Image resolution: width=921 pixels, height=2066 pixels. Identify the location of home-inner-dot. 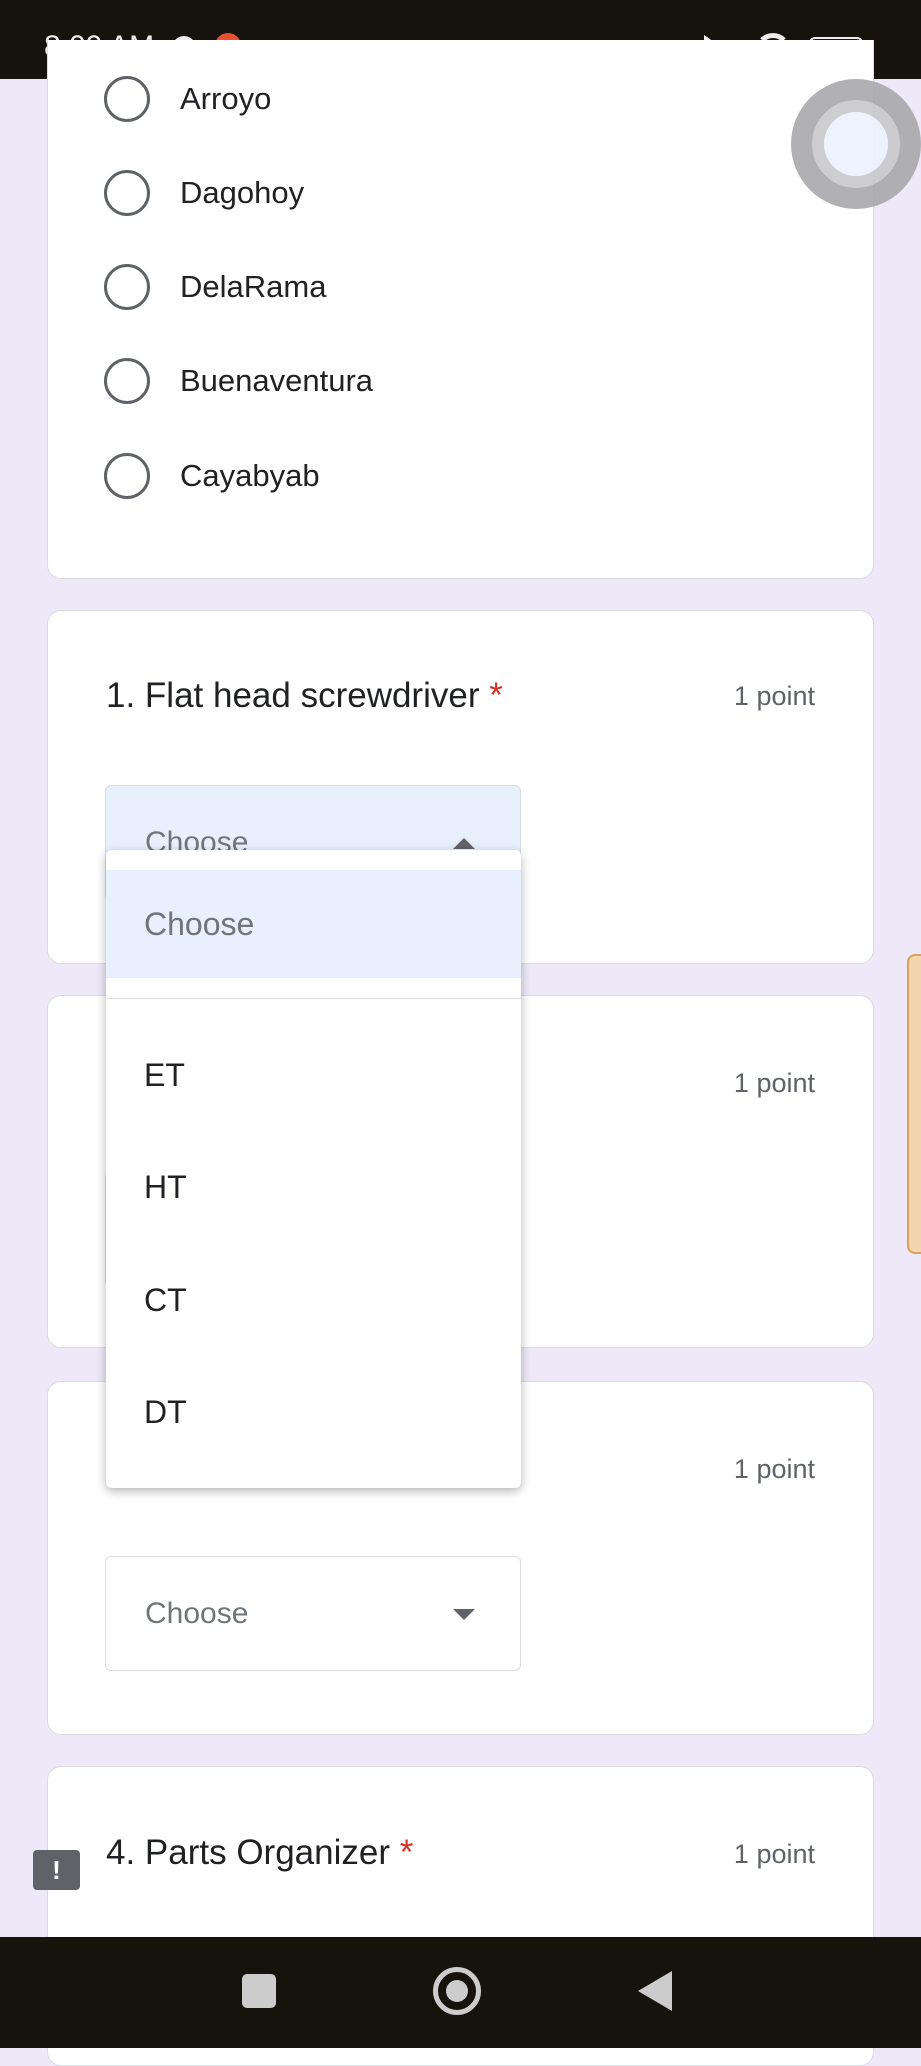
(457, 1991).